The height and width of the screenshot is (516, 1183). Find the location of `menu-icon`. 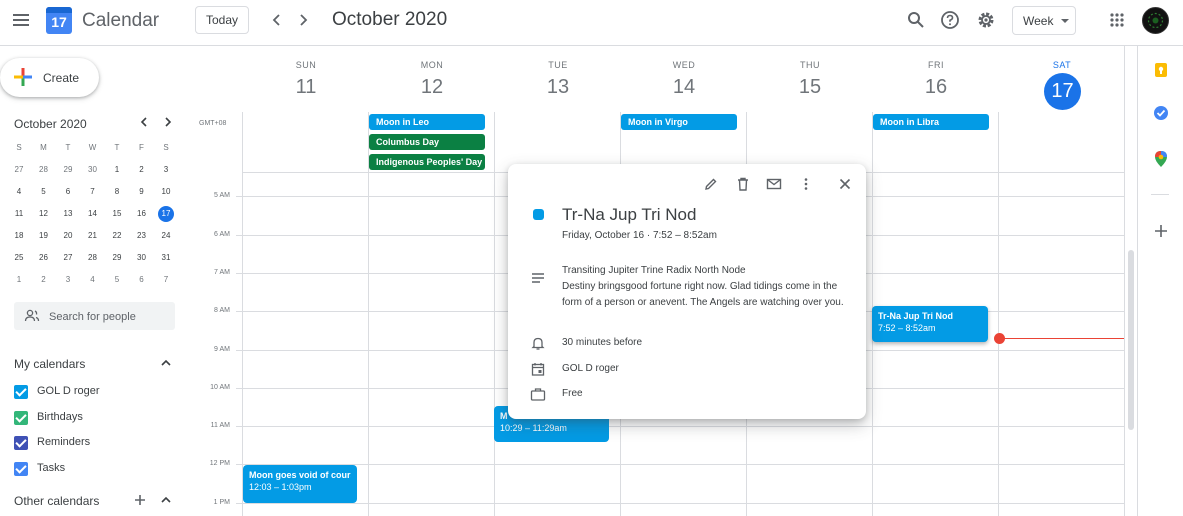

menu-icon is located at coordinates (21, 20).